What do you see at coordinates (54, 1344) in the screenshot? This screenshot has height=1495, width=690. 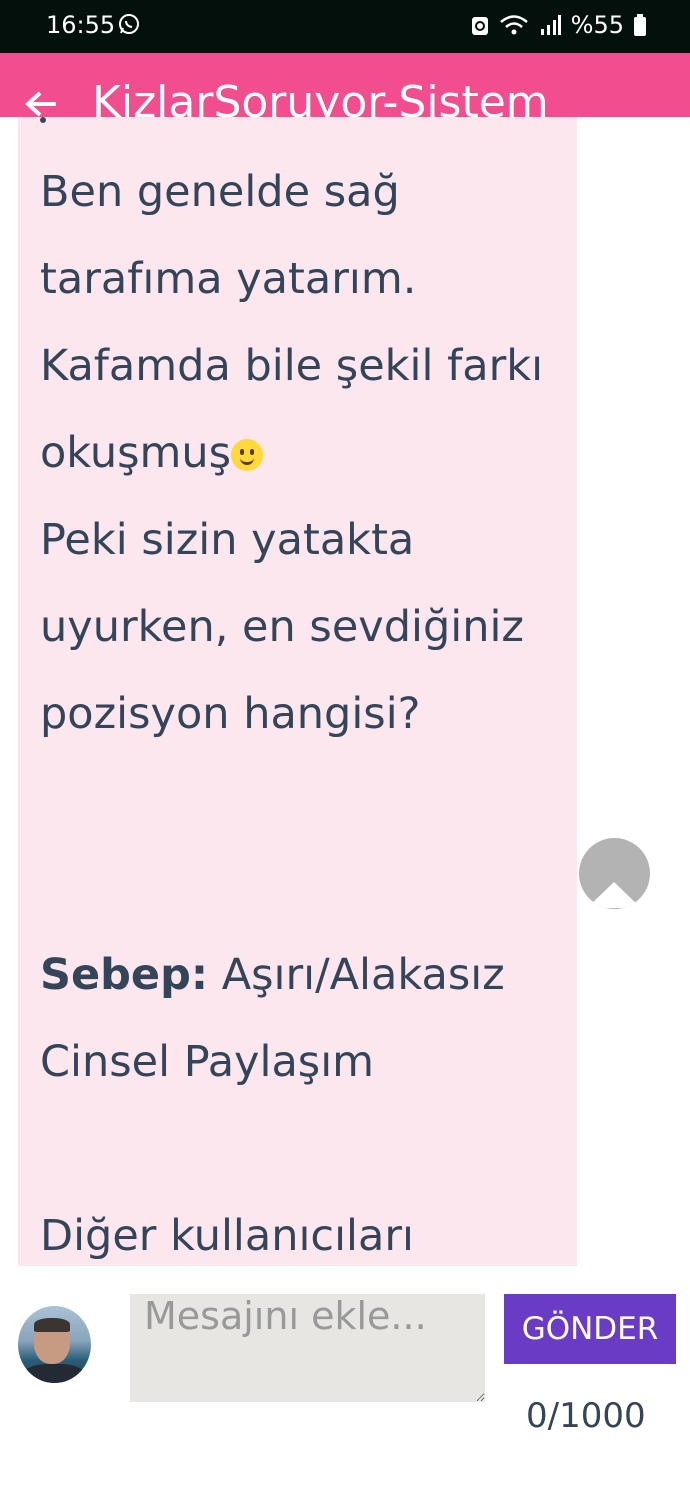 I see `avatar` at bounding box center [54, 1344].